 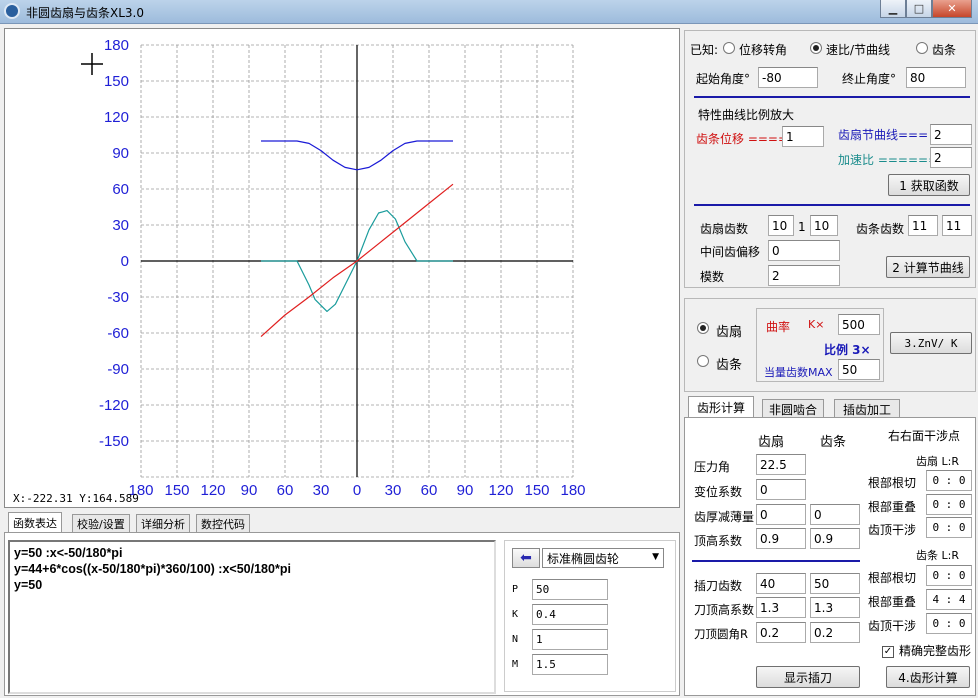 What do you see at coordinates (116, 81) in the screenshot?
I see `y-tick-label: 150` at bounding box center [116, 81].